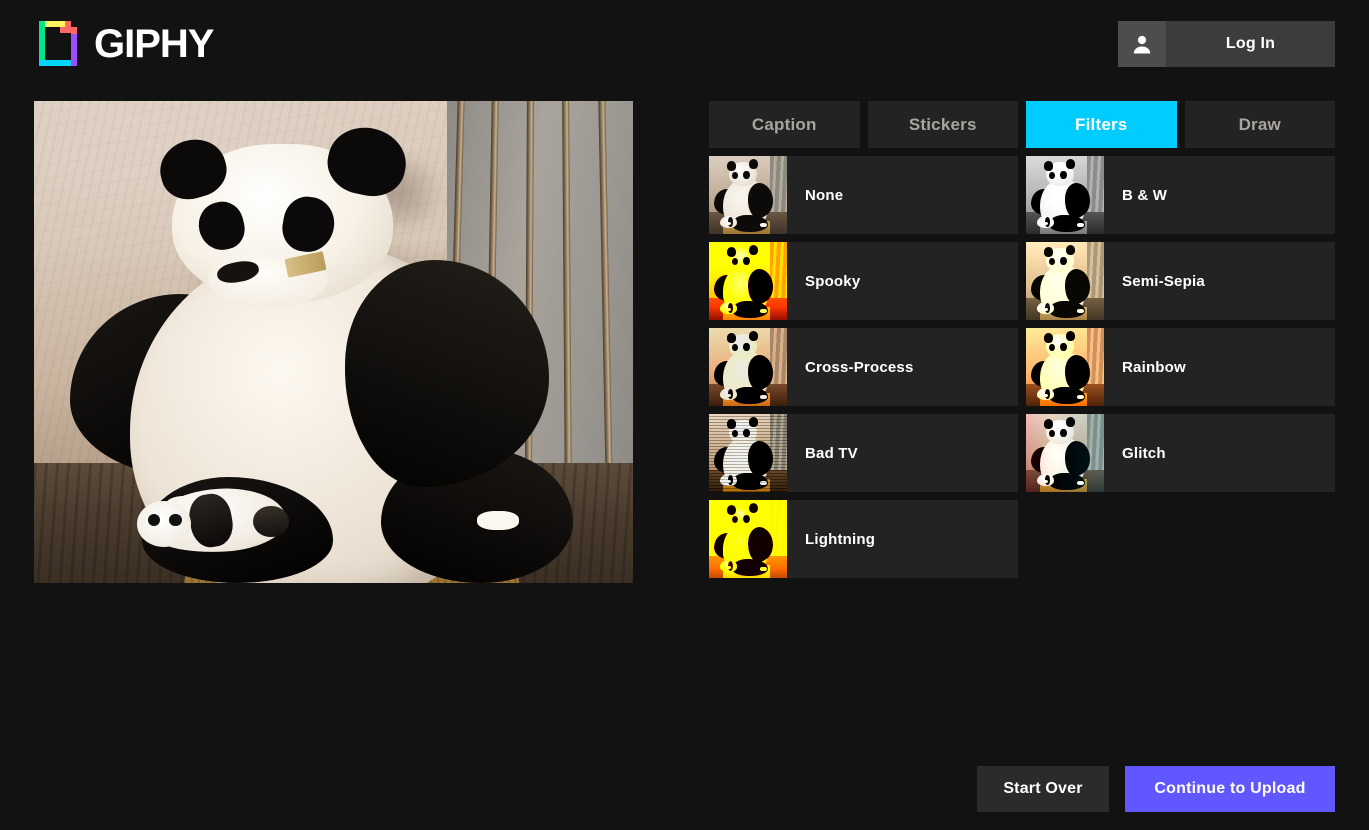 The width and height of the screenshot is (1369, 830). I want to click on filter-option-glitch: Glitch, so click(1180, 453).